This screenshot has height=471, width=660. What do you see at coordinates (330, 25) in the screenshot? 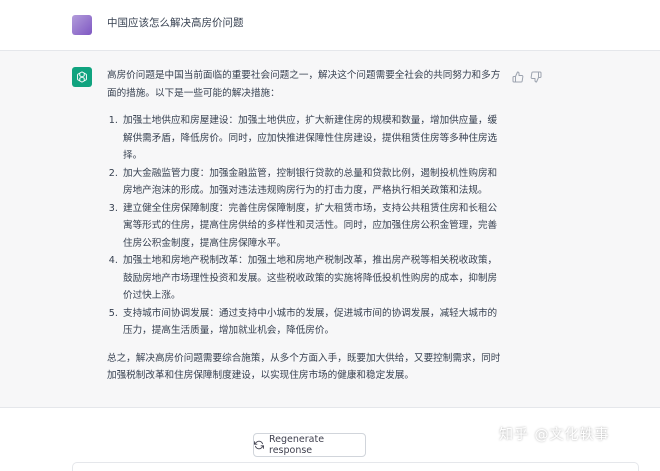
I see `user-message-row: 中国应该怎么解决高房价问题` at bounding box center [330, 25].